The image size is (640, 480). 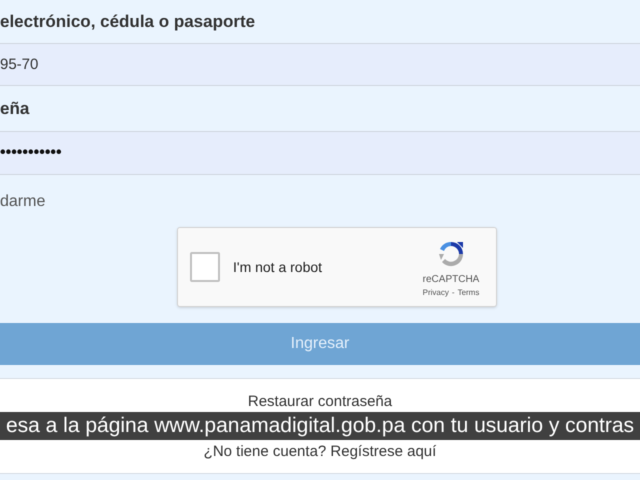 What do you see at coordinates (205, 267) in the screenshot?
I see `captcha-checkbox` at bounding box center [205, 267].